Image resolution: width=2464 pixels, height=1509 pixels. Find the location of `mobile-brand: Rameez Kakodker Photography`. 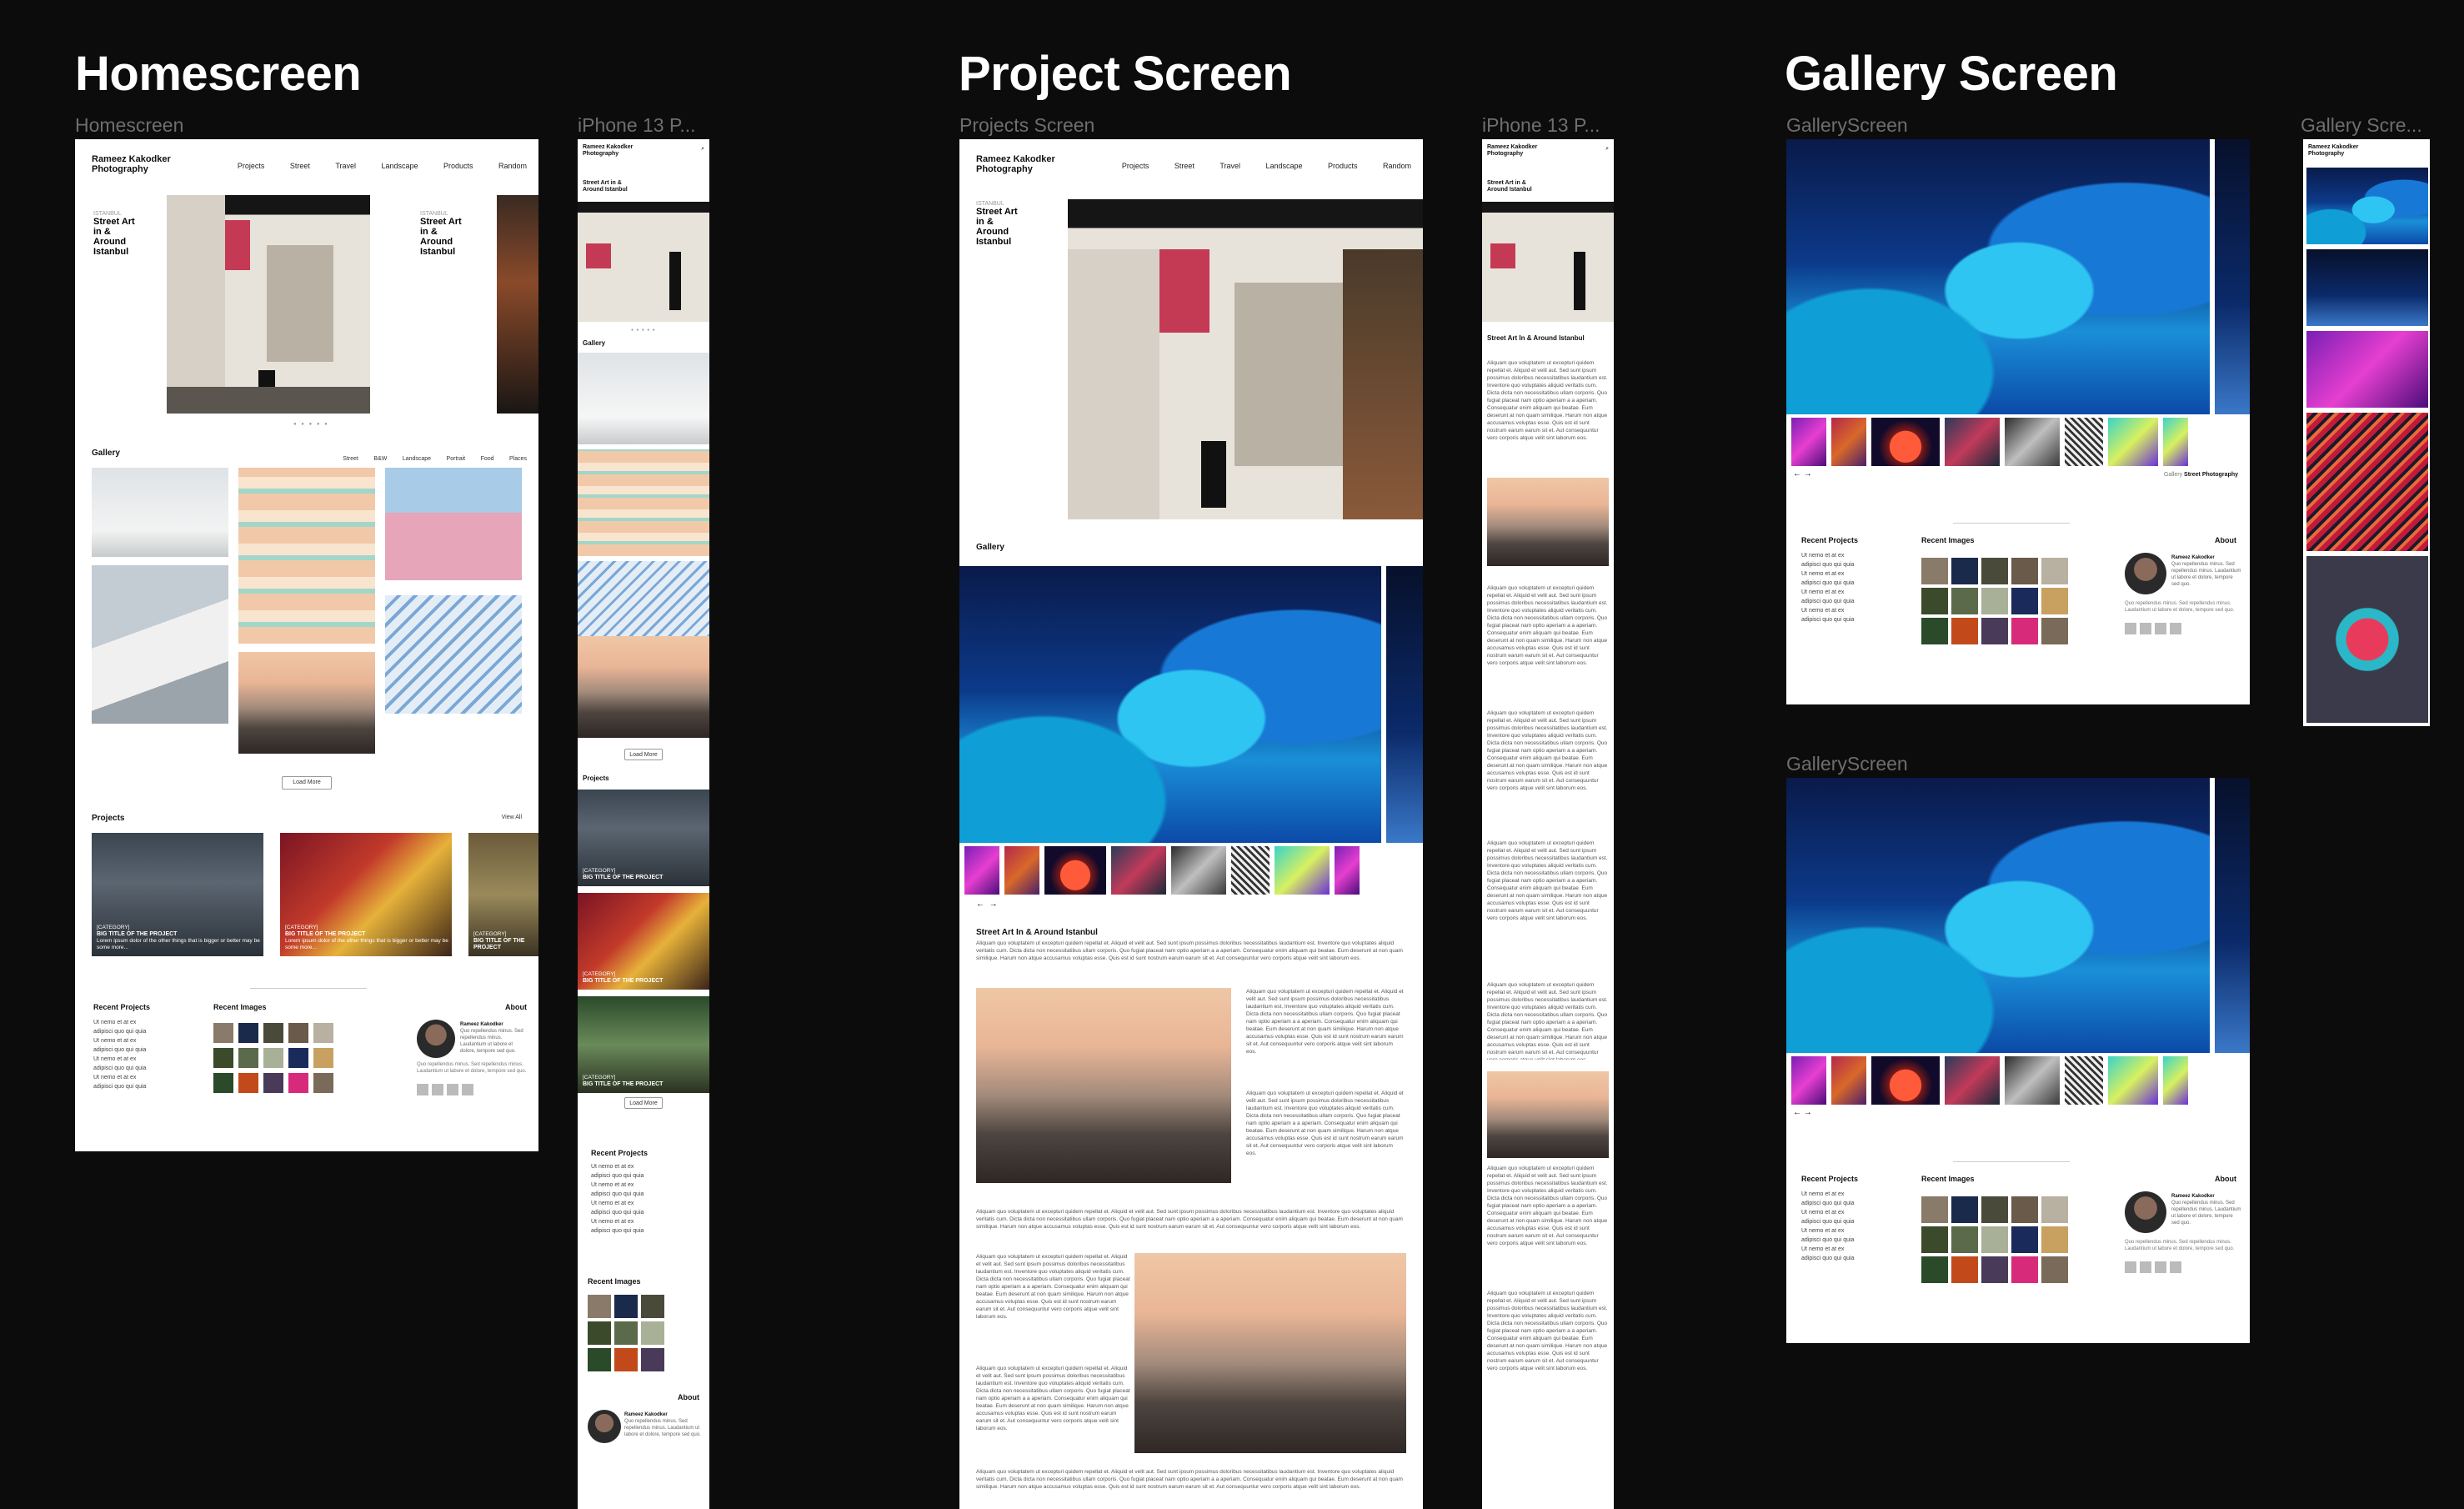

mobile-brand: Rameez Kakodker Photography is located at coordinates (608, 151).